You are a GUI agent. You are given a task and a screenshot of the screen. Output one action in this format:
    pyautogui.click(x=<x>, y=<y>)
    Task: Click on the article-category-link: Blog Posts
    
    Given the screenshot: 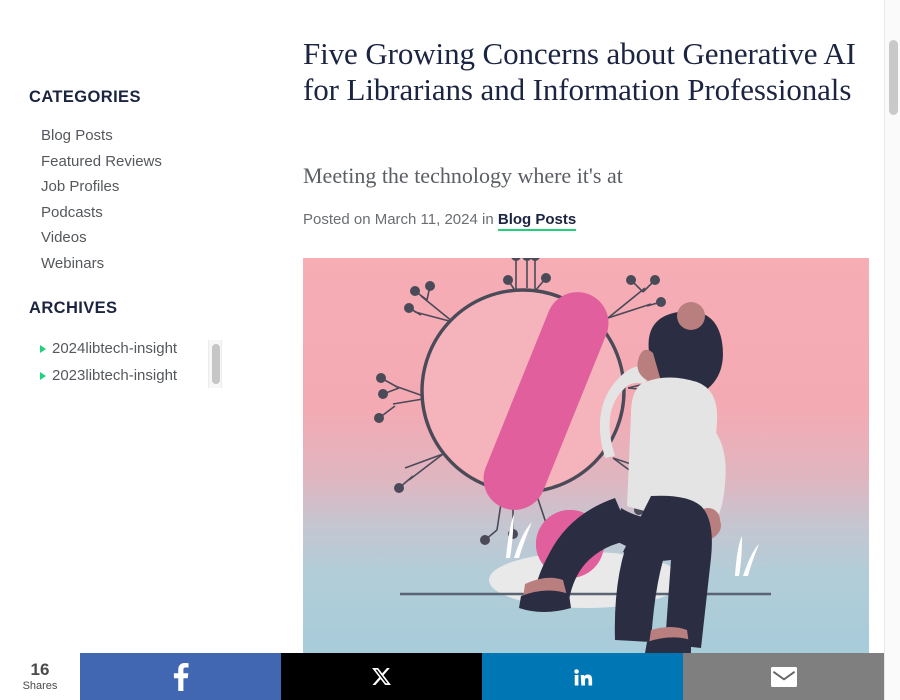 What is the action you would take?
    pyautogui.click(x=537, y=221)
    